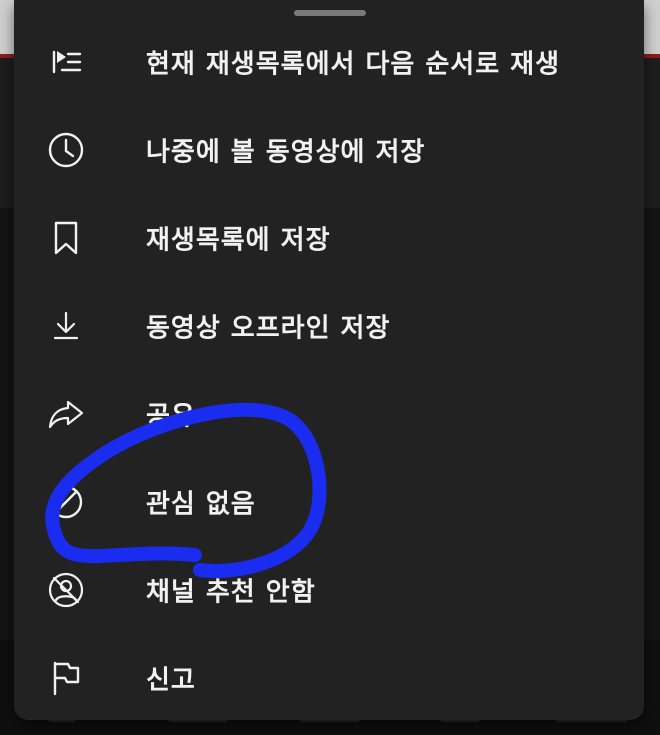 The height and width of the screenshot is (735, 660). I want to click on menu-item-label: 나중에 볼 동영상에 저장, so click(286, 152).